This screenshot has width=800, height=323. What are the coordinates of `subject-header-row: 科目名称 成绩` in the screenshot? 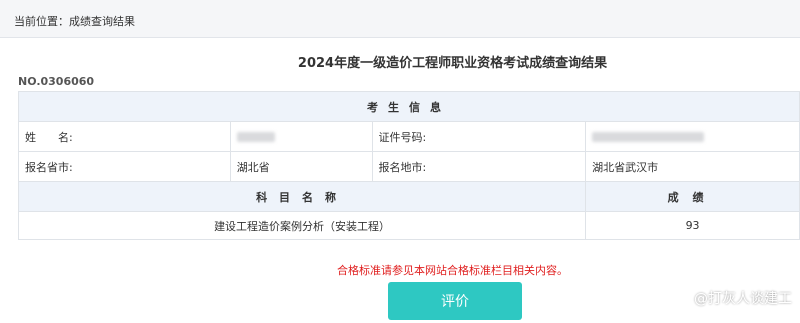 It's located at (408, 196).